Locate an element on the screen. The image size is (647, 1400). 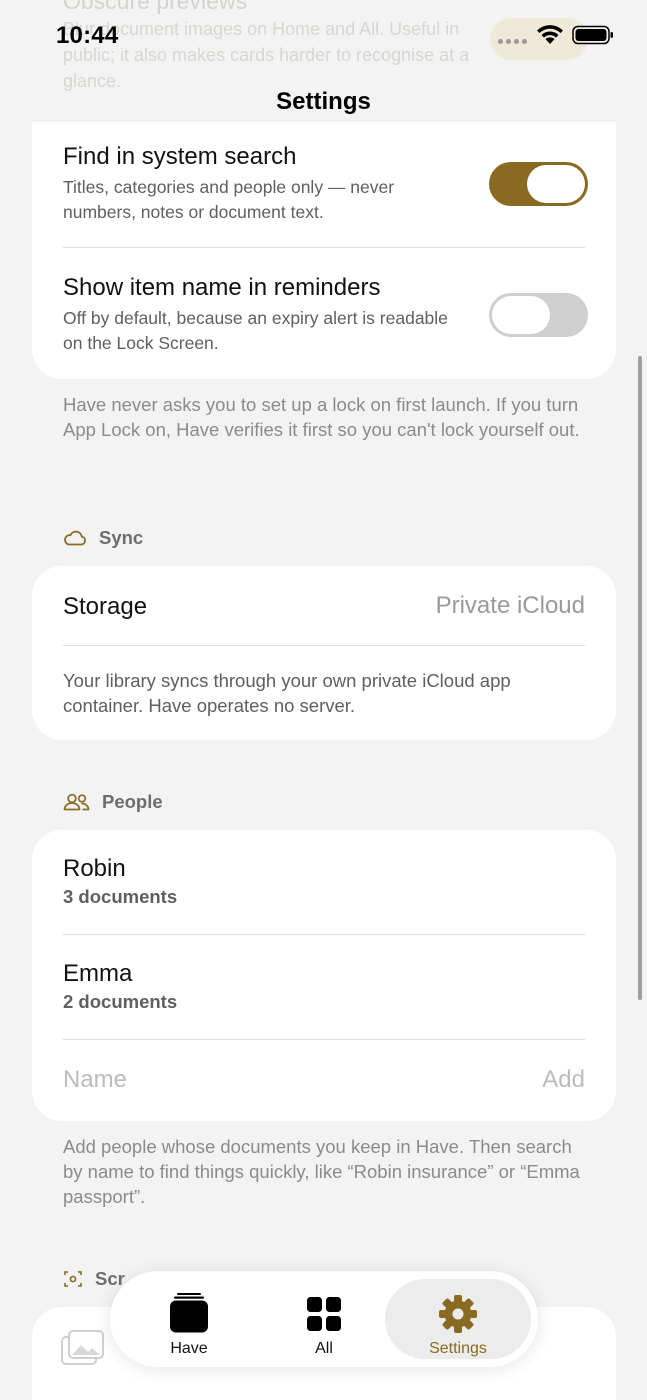
battery-icon is located at coordinates (592, 35).